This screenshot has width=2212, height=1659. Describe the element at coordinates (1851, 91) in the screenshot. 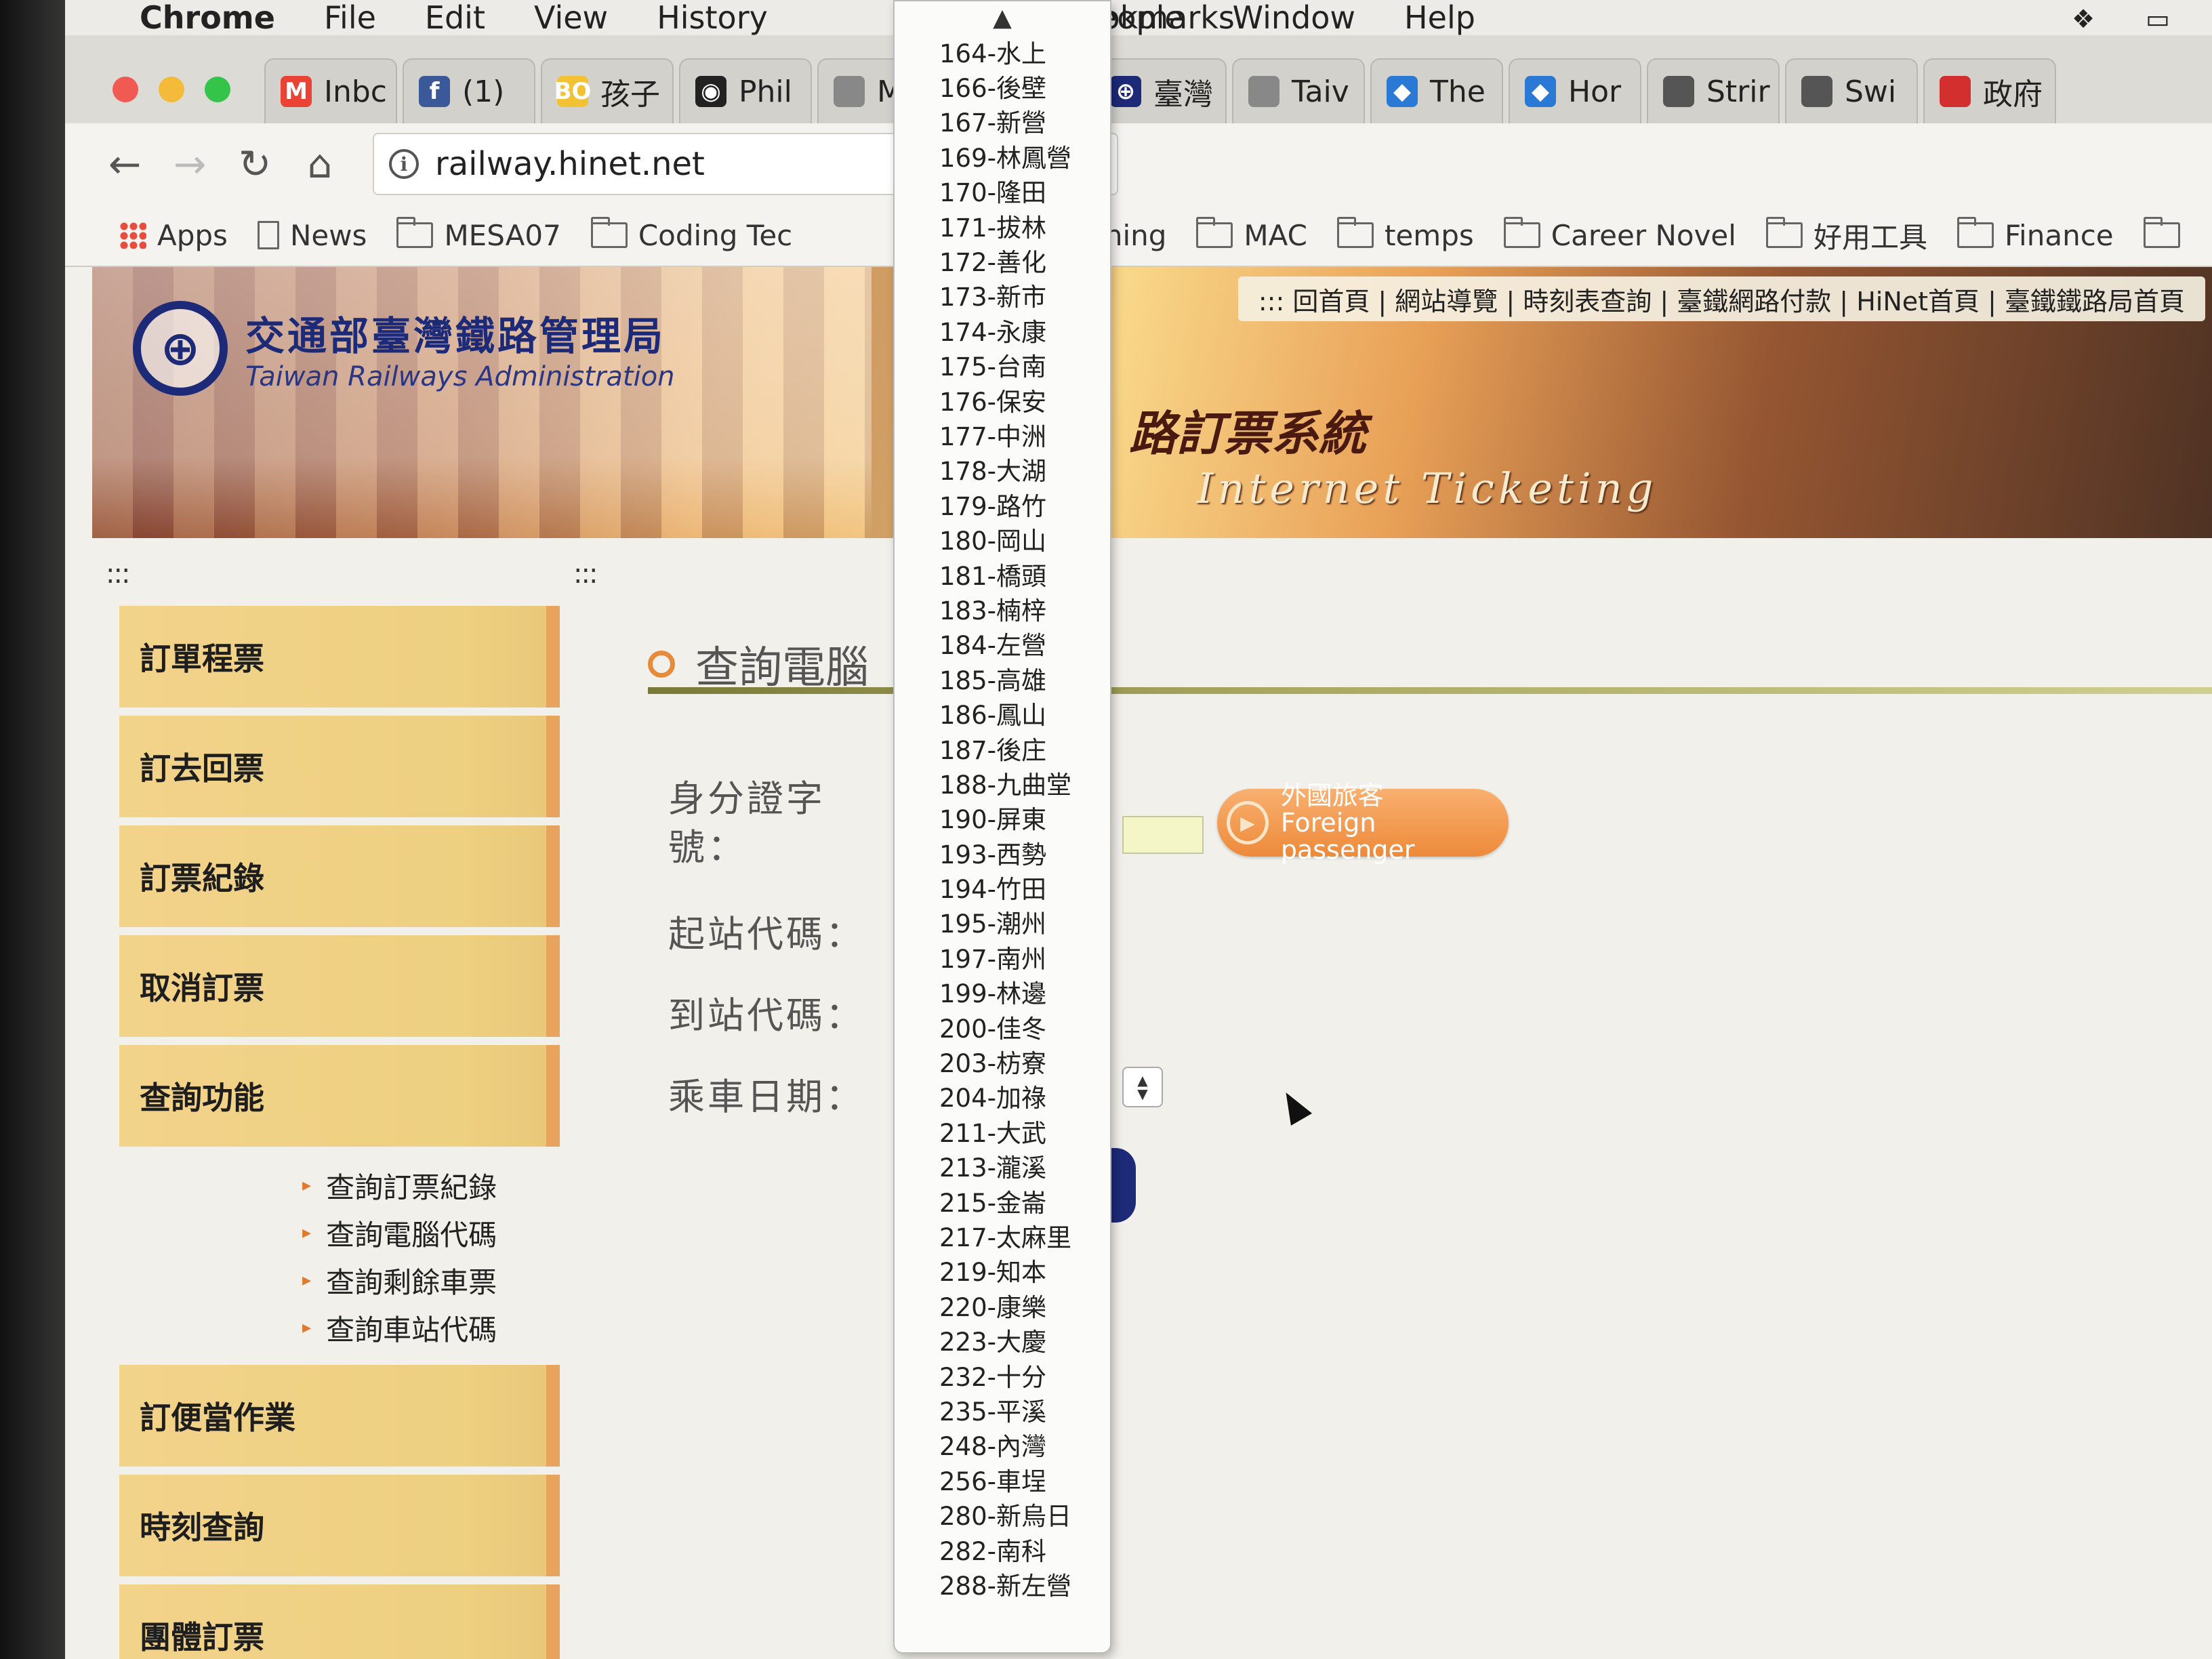

I see `browser-tab: Swi` at that location.